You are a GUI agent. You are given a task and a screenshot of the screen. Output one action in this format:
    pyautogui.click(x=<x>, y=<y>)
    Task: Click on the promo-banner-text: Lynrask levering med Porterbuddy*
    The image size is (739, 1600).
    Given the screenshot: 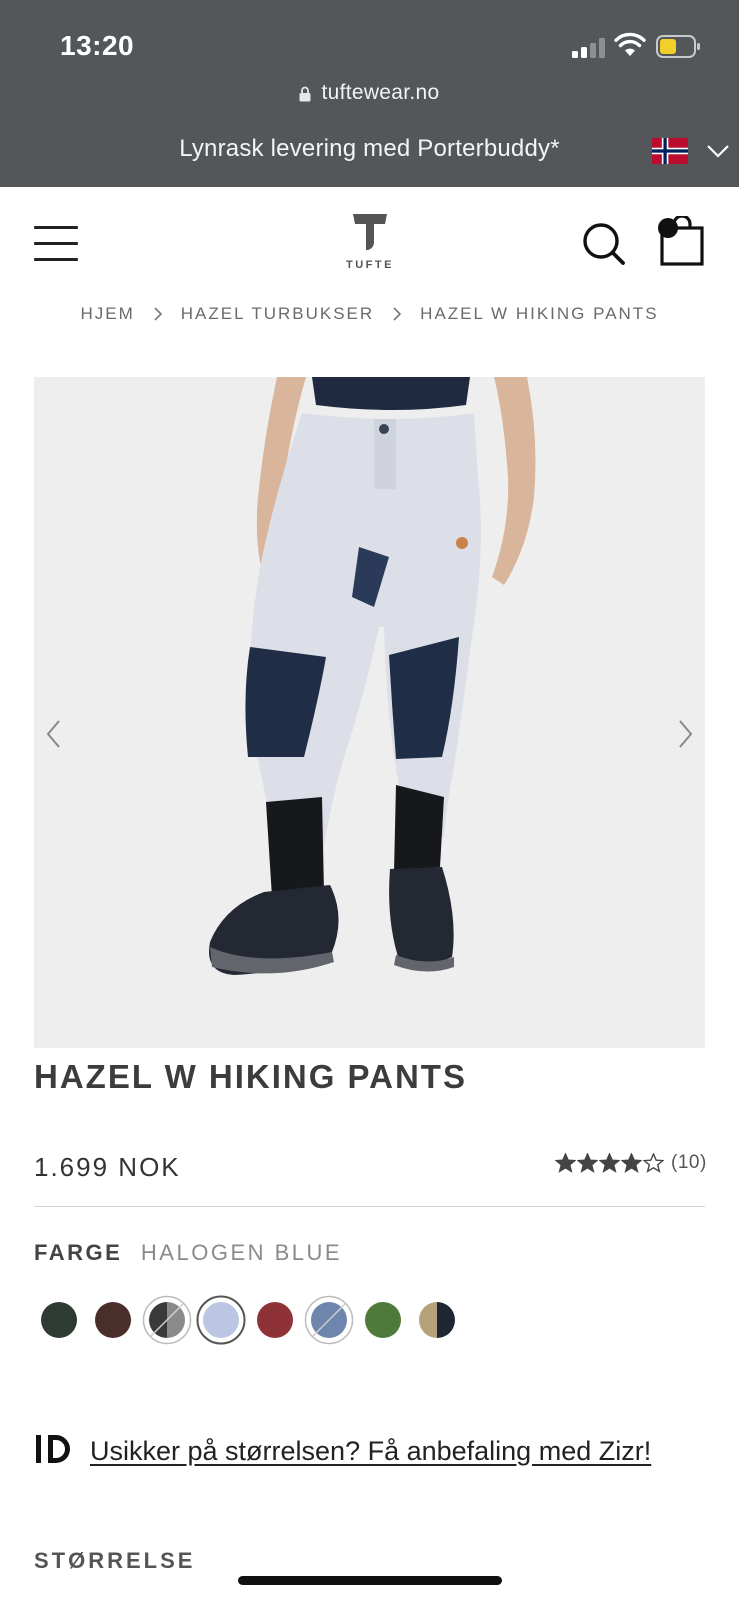 What is the action you would take?
    pyautogui.click(x=369, y=148)
    